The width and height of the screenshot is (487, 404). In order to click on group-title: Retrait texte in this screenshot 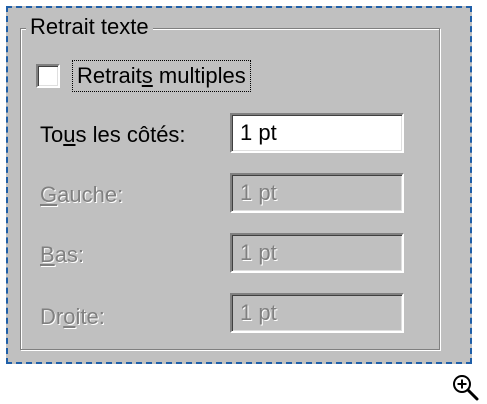, I will do `click(89, 27)`.